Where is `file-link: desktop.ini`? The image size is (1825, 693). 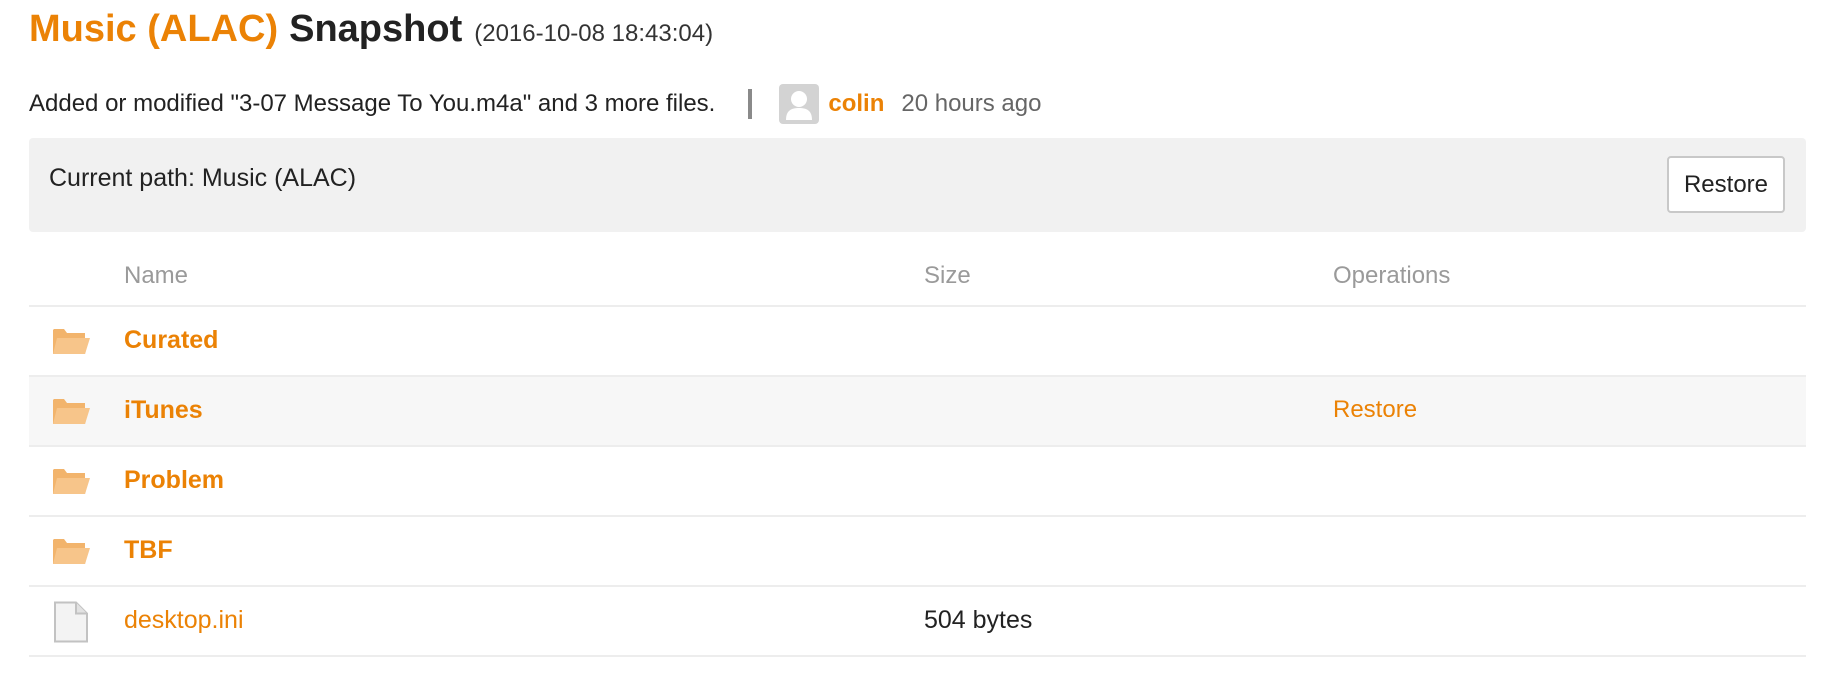
file-link: desktop.ini is located at coordinates (184, 620).